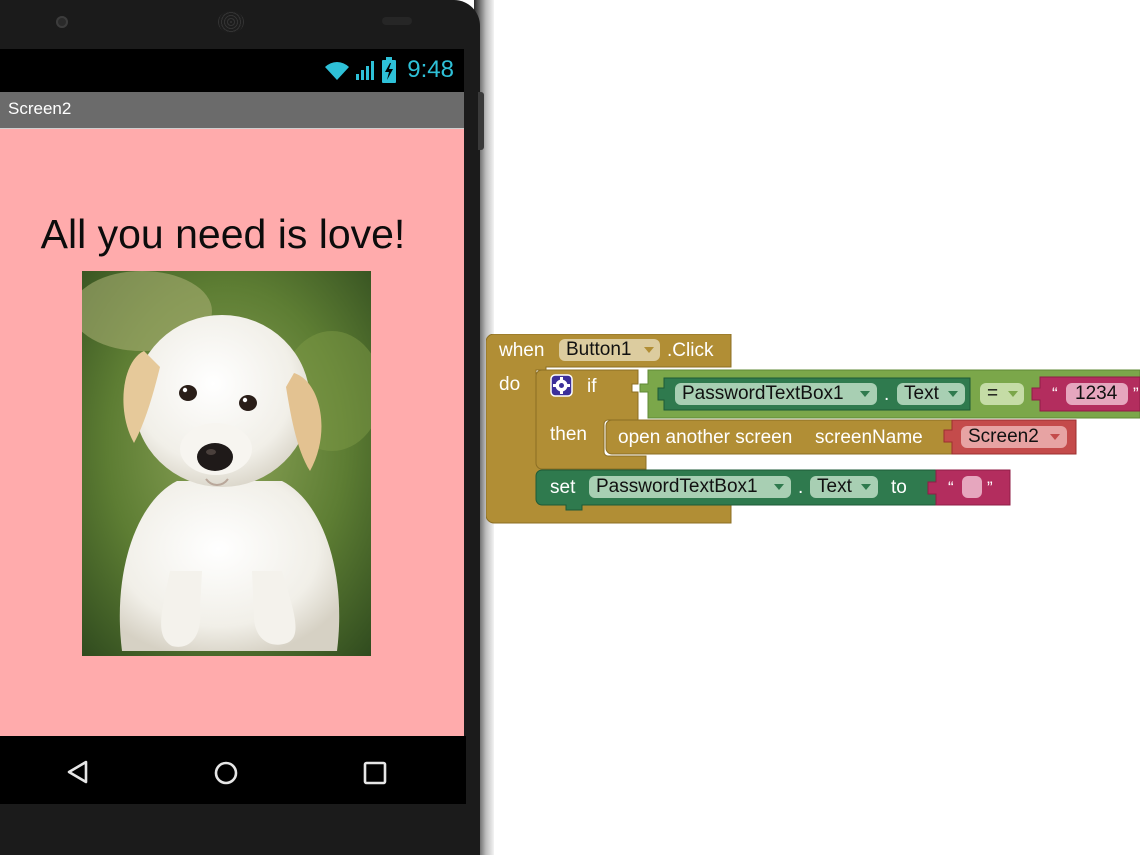 The width and height of the screenshot is (1140, 855). What do you see at coordinates (226, 463) in the screenshot?
I see `puppy-image` at bounding box center [226, 463].